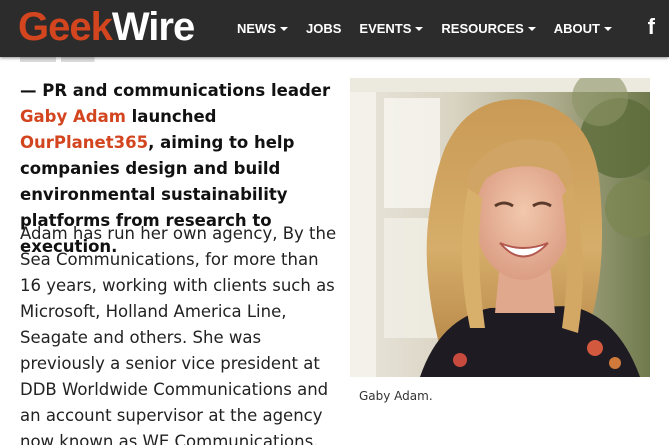  I want to click on facebook-icon: f, so click(651, 27).